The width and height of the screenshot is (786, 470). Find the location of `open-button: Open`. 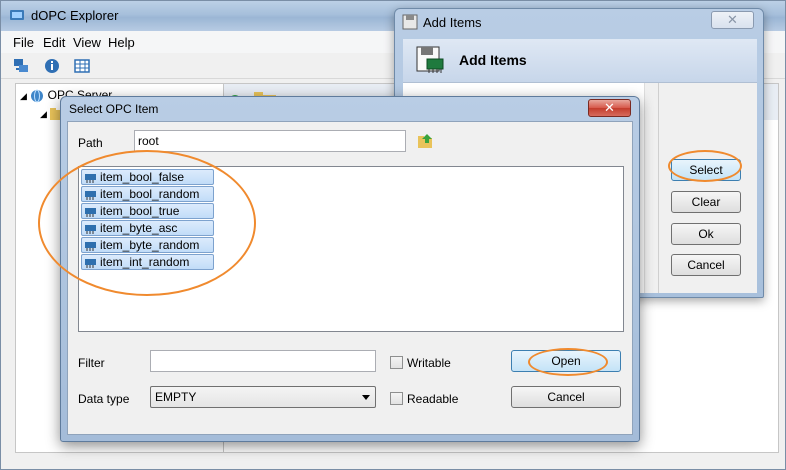

open-button: Open is located at coordinates (566, 361).